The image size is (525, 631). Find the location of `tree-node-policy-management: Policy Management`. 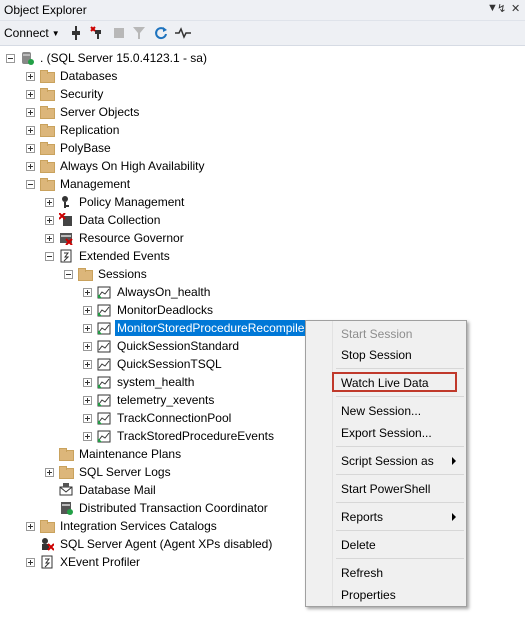

tree-node-policy-management: Policy Management is located at coordinates (115, 202).